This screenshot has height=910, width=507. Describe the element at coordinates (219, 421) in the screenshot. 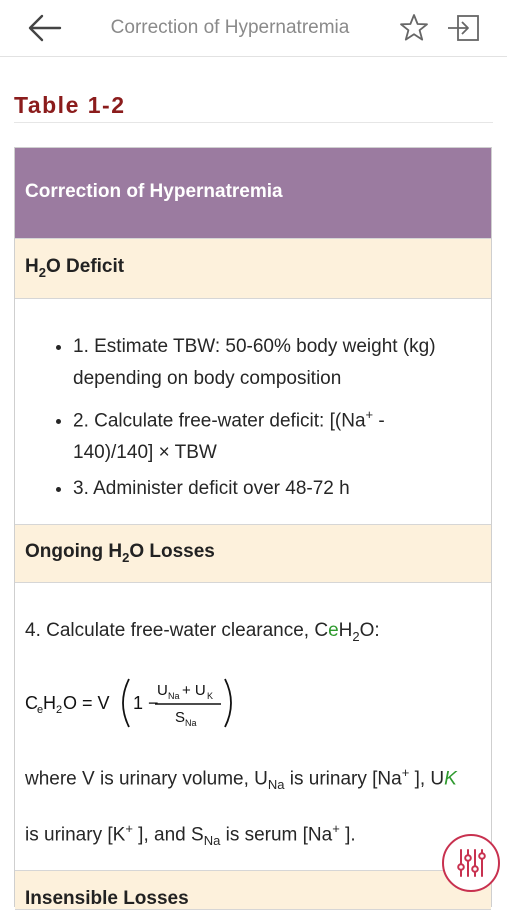

I see `item-text: 2. Calculate free-water deficit: [(Na` at that location.